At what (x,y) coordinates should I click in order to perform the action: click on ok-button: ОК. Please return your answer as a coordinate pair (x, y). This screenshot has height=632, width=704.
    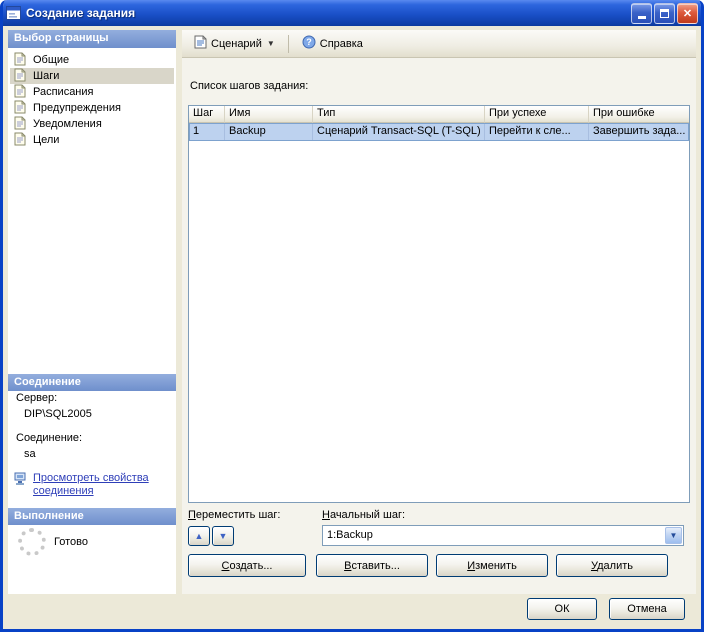
    Looking at the image, I should click on (562, 609).